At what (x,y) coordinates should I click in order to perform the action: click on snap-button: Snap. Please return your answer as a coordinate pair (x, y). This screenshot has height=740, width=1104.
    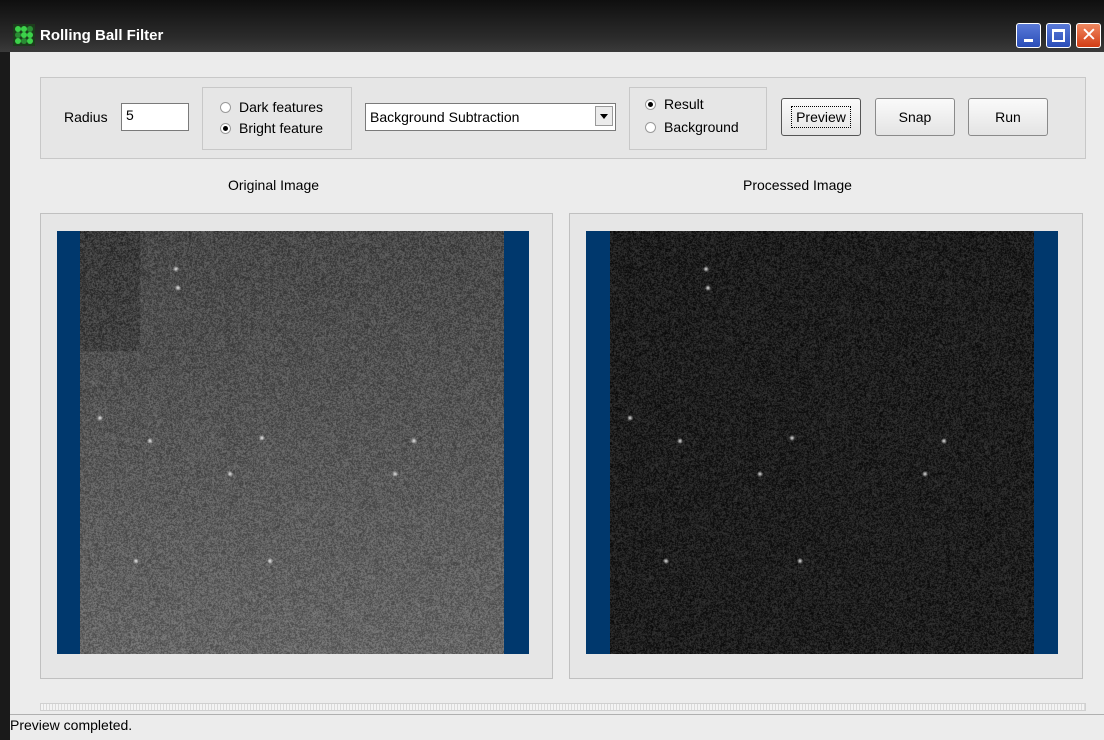
    Looking at the image, I should click on (915, 117).